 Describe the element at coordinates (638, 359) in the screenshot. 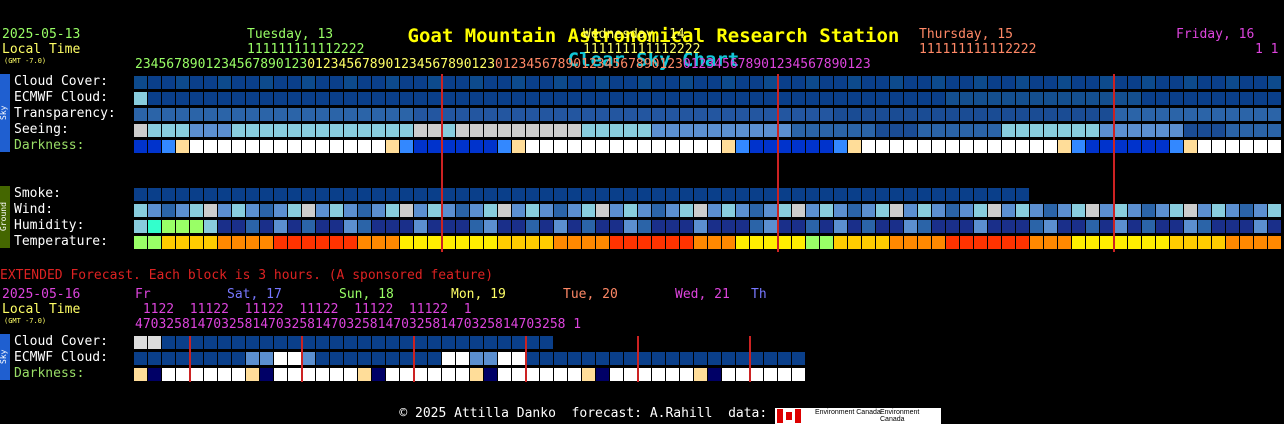

I see `ext-midnight-line` at that location.